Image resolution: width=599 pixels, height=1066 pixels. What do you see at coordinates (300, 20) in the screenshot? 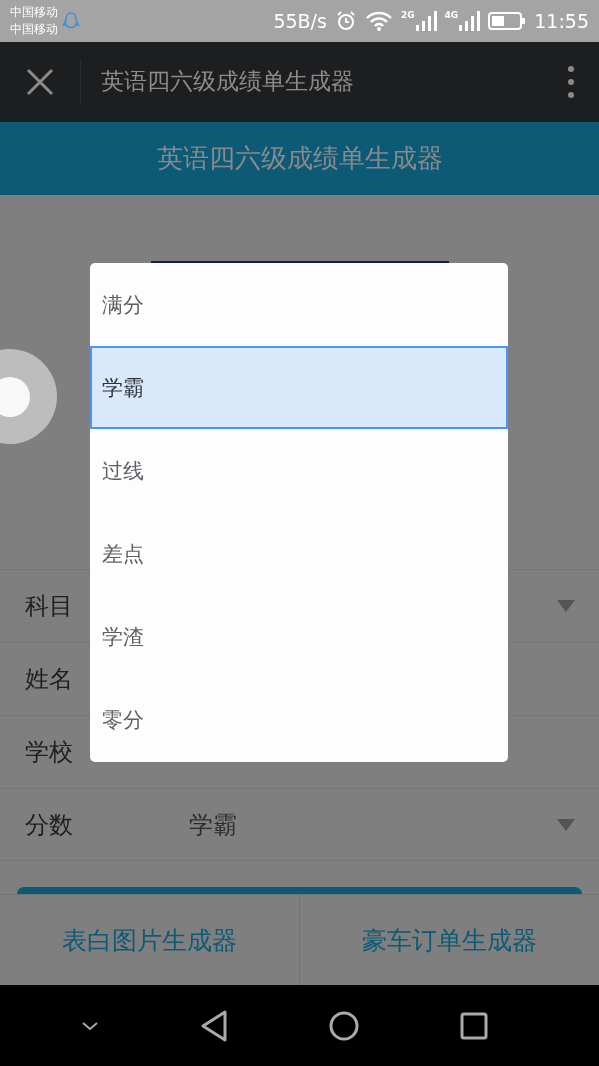
I see `network-speed: 55B/s` at bounding box center [300, 20].